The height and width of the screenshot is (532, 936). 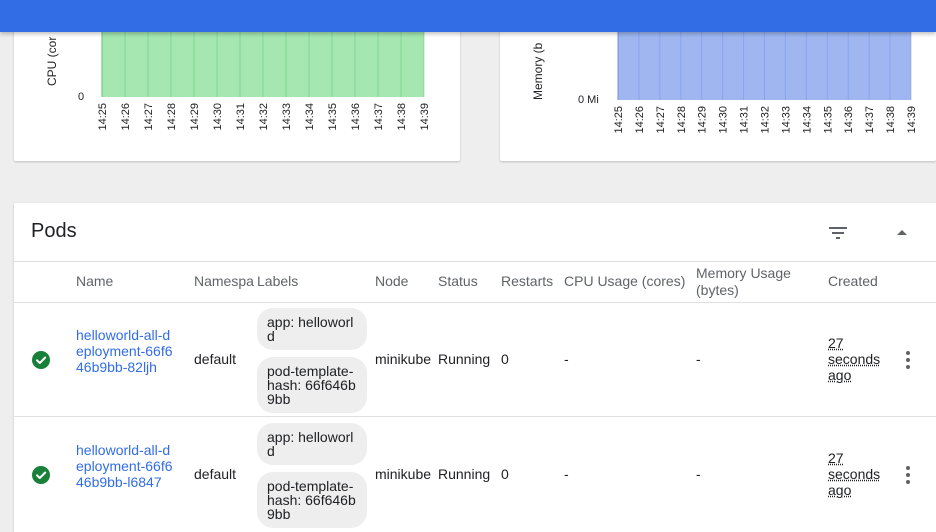 What do you see at coordinates (475, 416) in the screenshot?
I see `row-divider` at bounding box center [475, 416].